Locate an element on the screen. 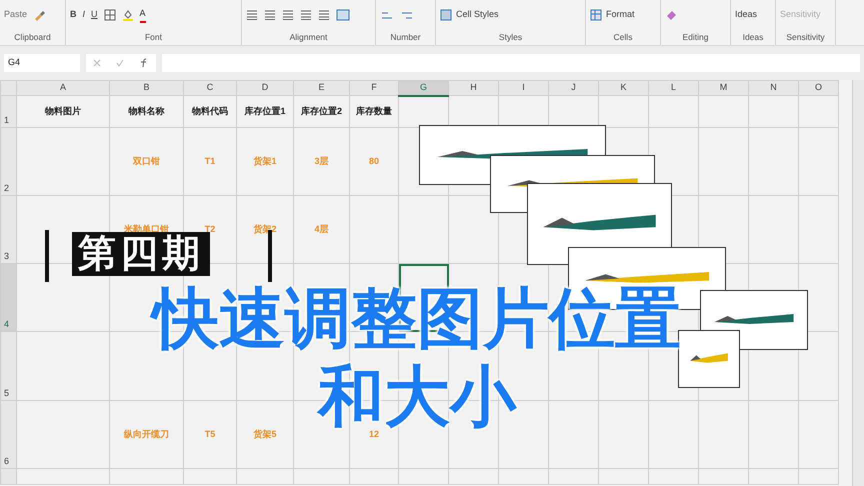 The width and height of the screenshot is (864, 486). name-box: G4 is located at coordinates (42, 63).